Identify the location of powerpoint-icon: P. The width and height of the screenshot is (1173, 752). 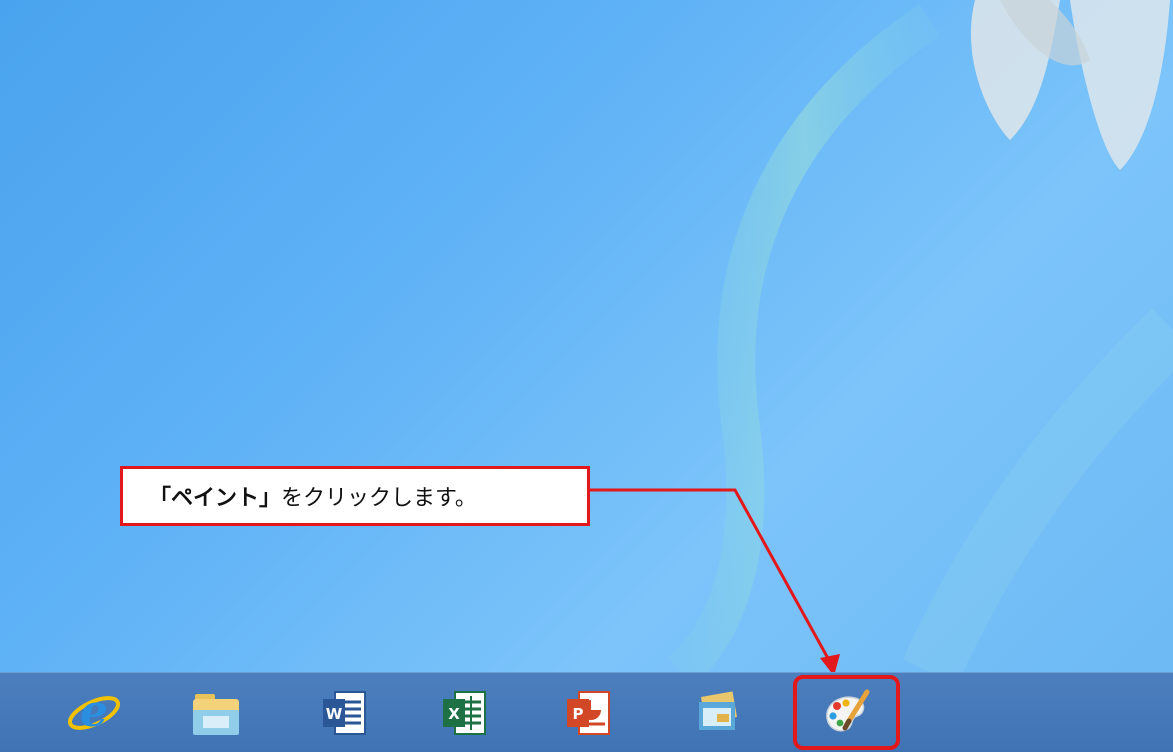
(588, 713).